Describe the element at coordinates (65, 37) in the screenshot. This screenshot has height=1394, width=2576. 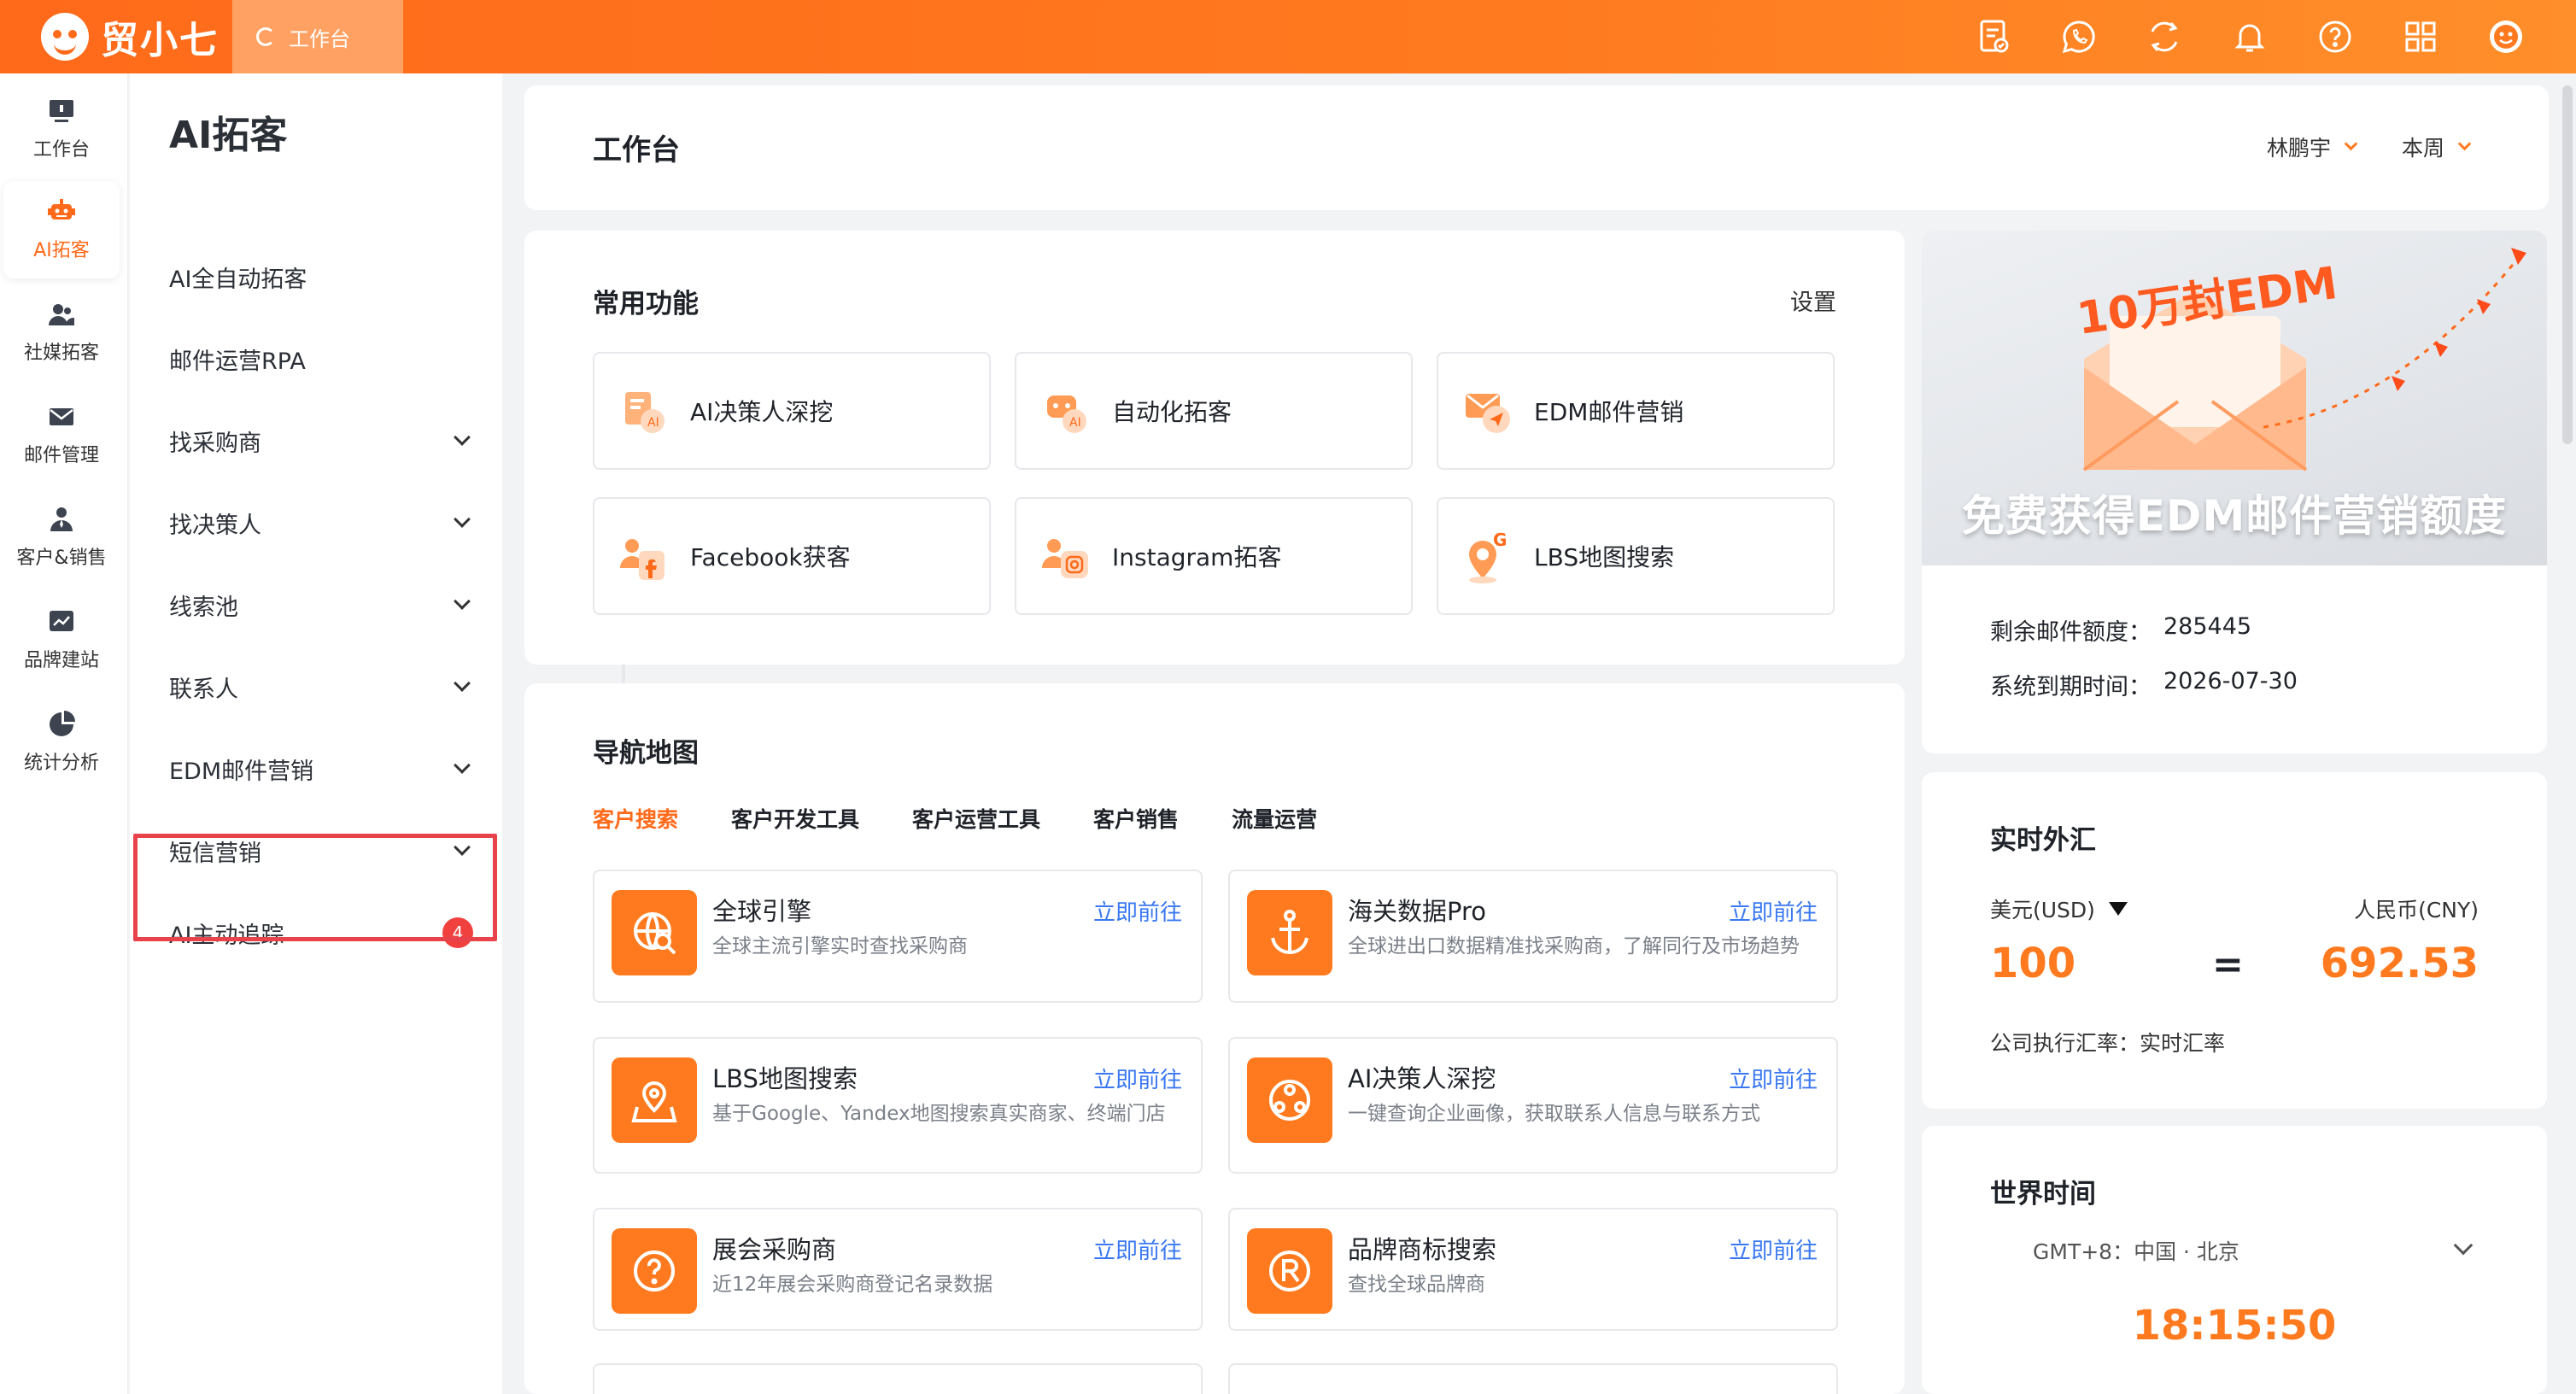
I see `logo-mark-icon` at that location.